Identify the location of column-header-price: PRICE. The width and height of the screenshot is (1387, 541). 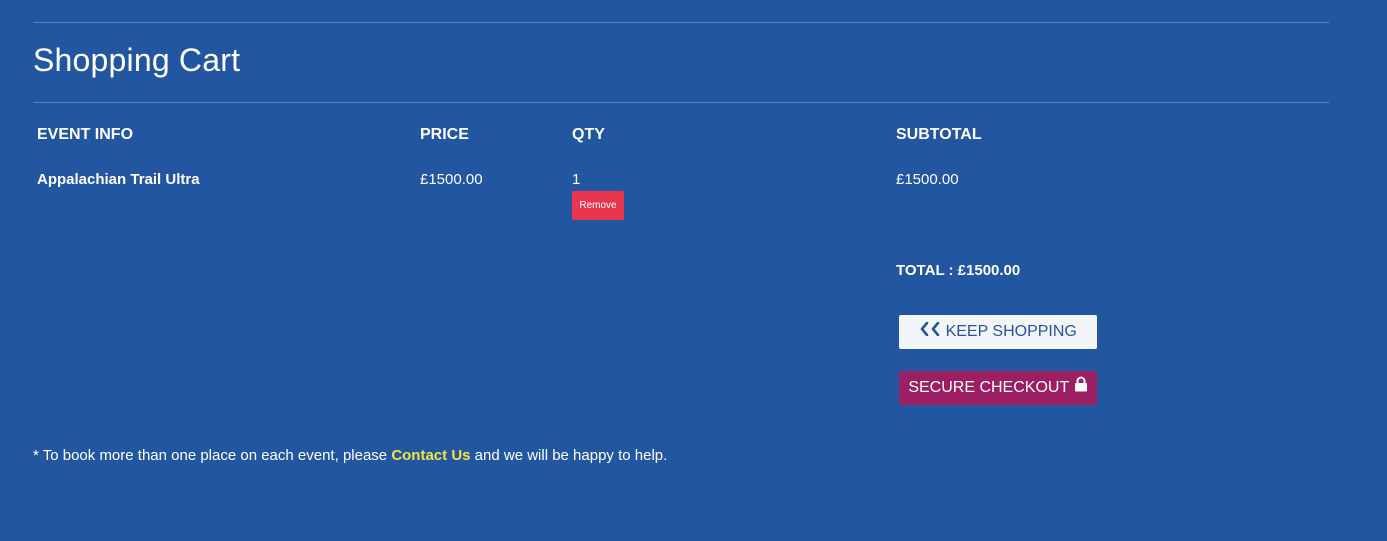
(444, 134).